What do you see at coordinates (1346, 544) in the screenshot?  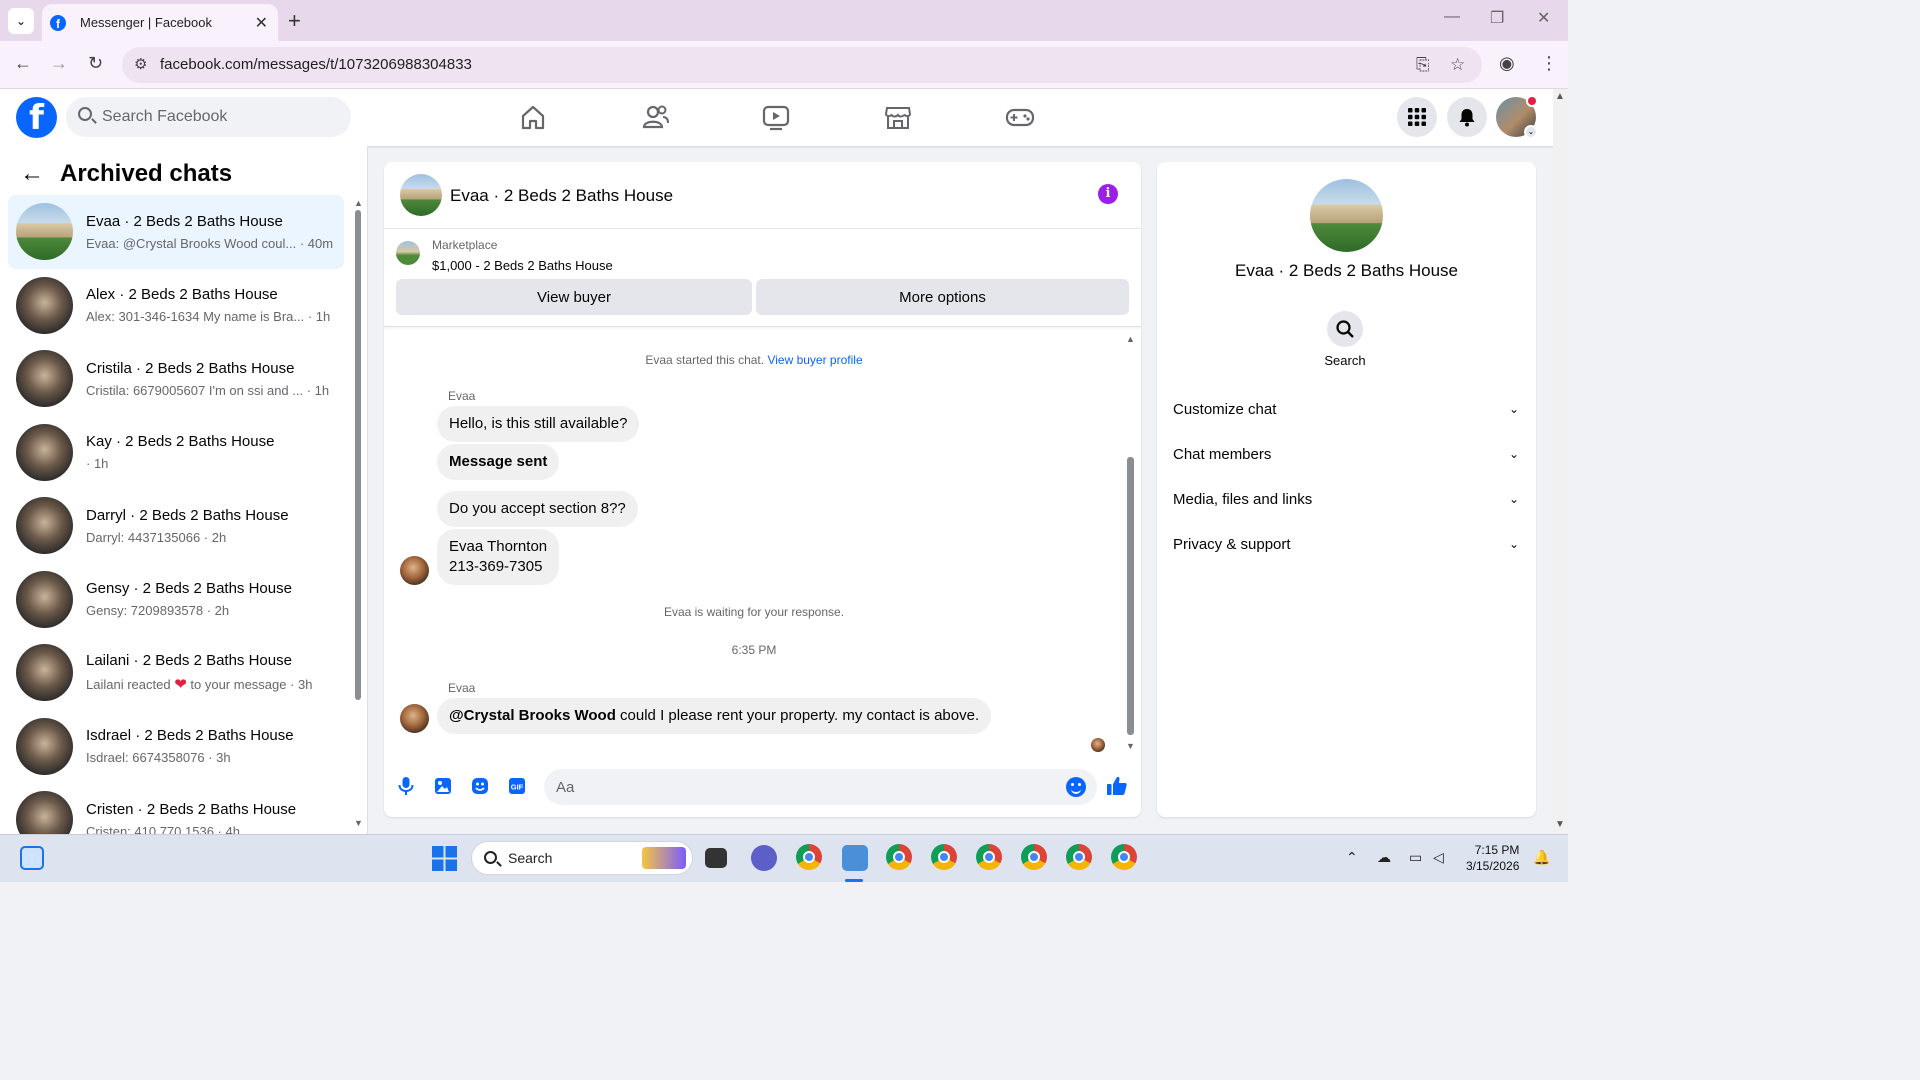 I see `privacy-support-section: Privacy & support ⌄` at bounding box center [1346, 544].